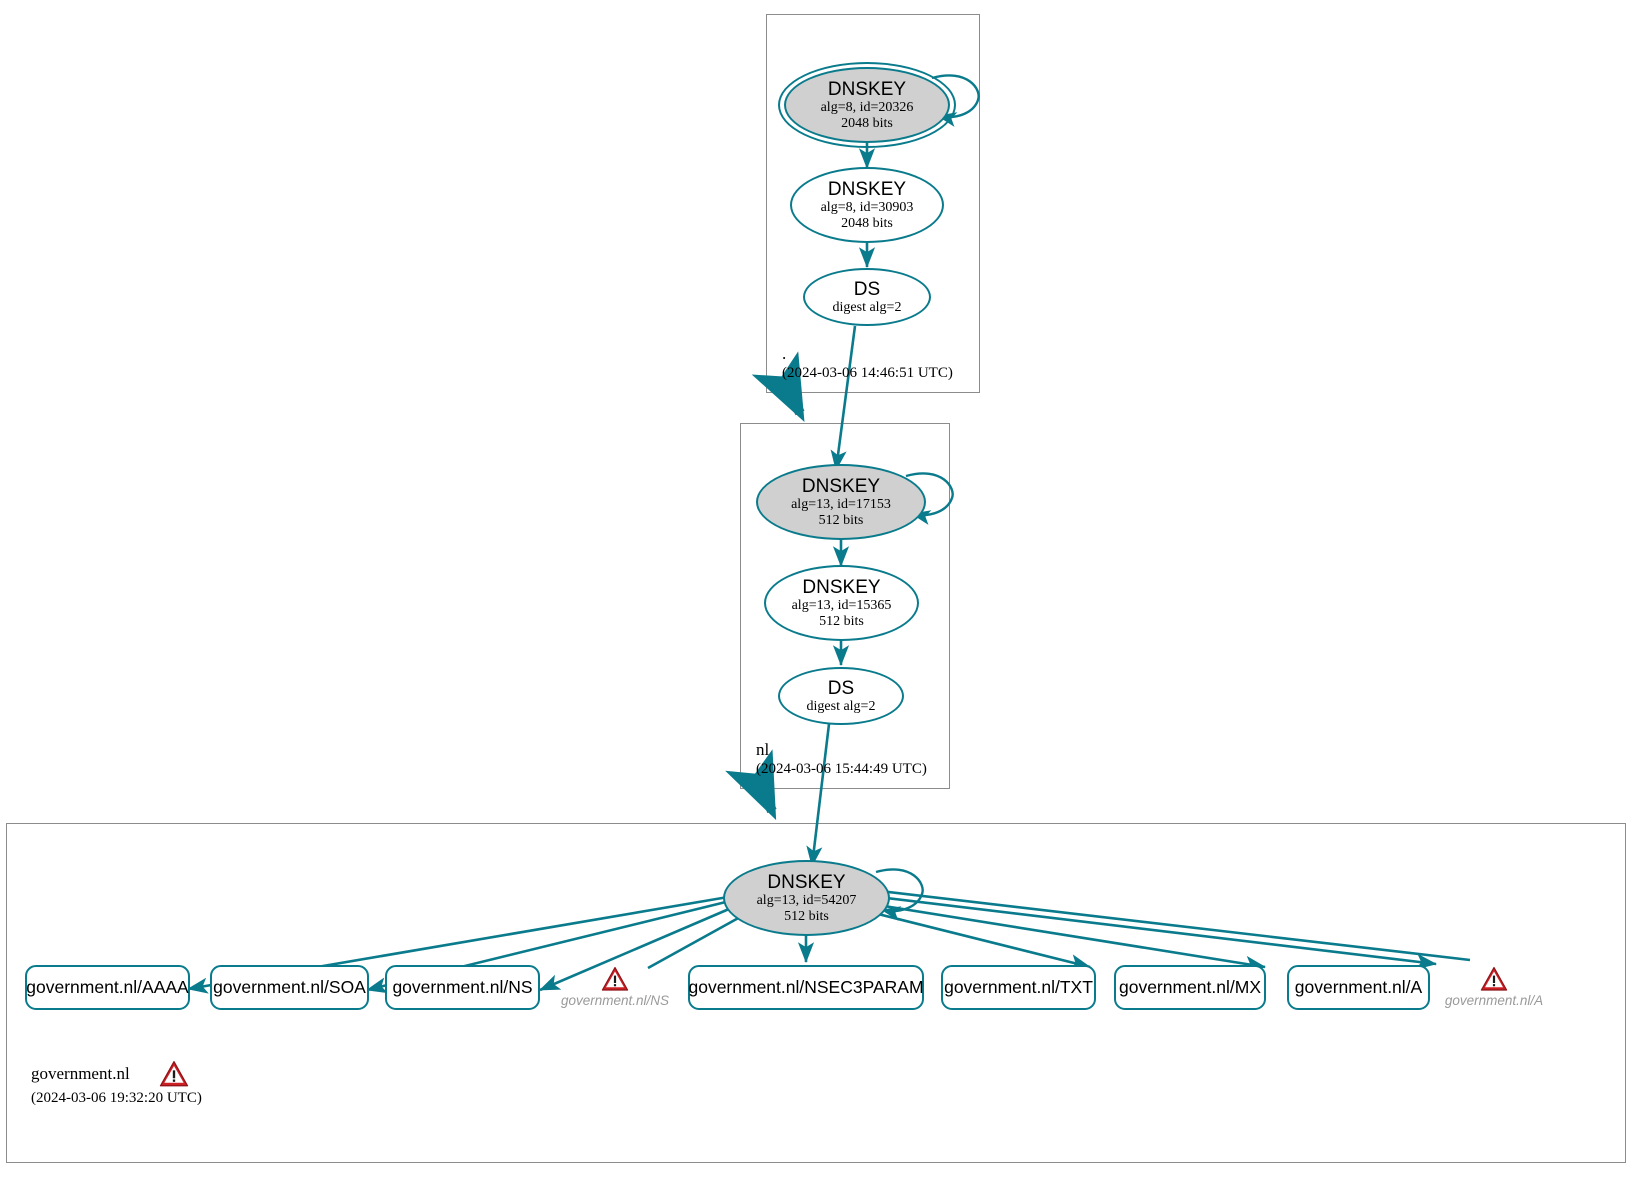 The image size is (1631, 1177). I want to click on record-box-government-nl-ns: government.nl/NS, so click(462, 987).